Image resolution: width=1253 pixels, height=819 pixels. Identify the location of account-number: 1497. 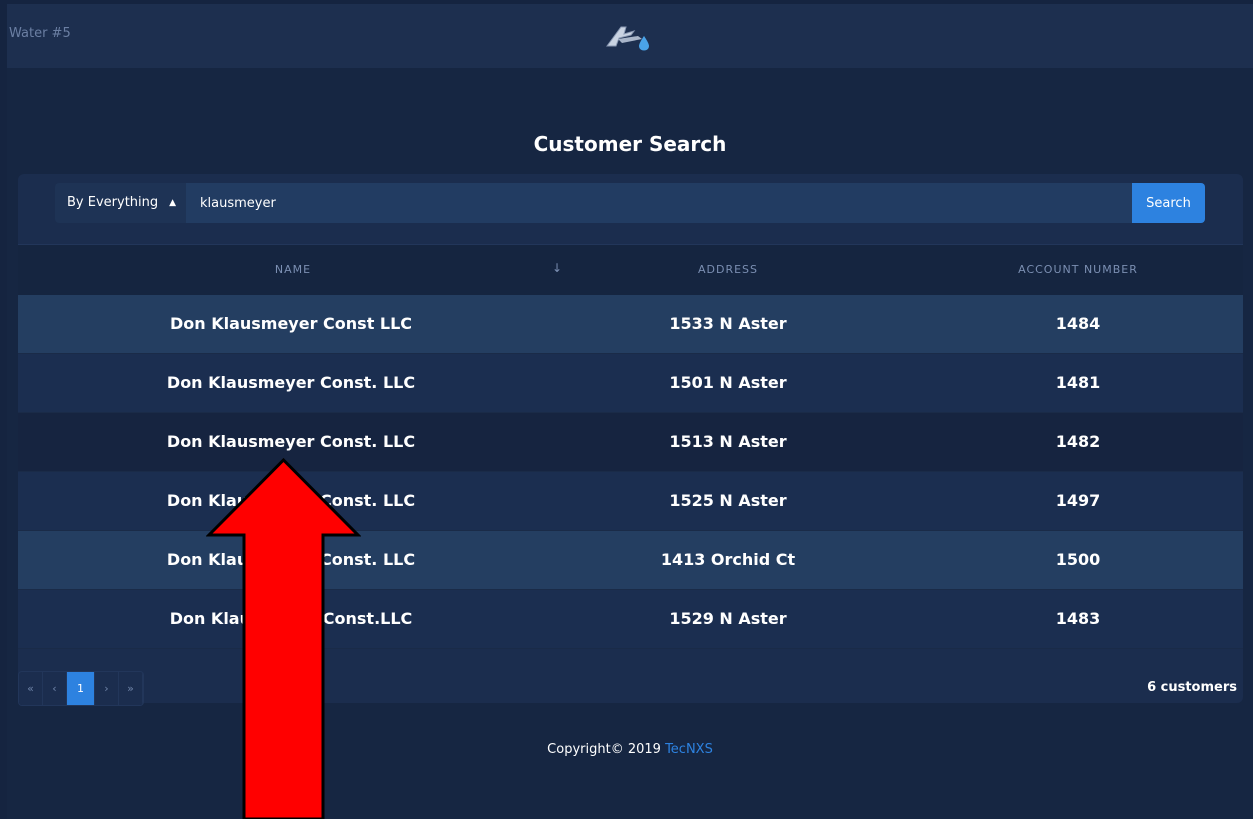
(1078, 500).